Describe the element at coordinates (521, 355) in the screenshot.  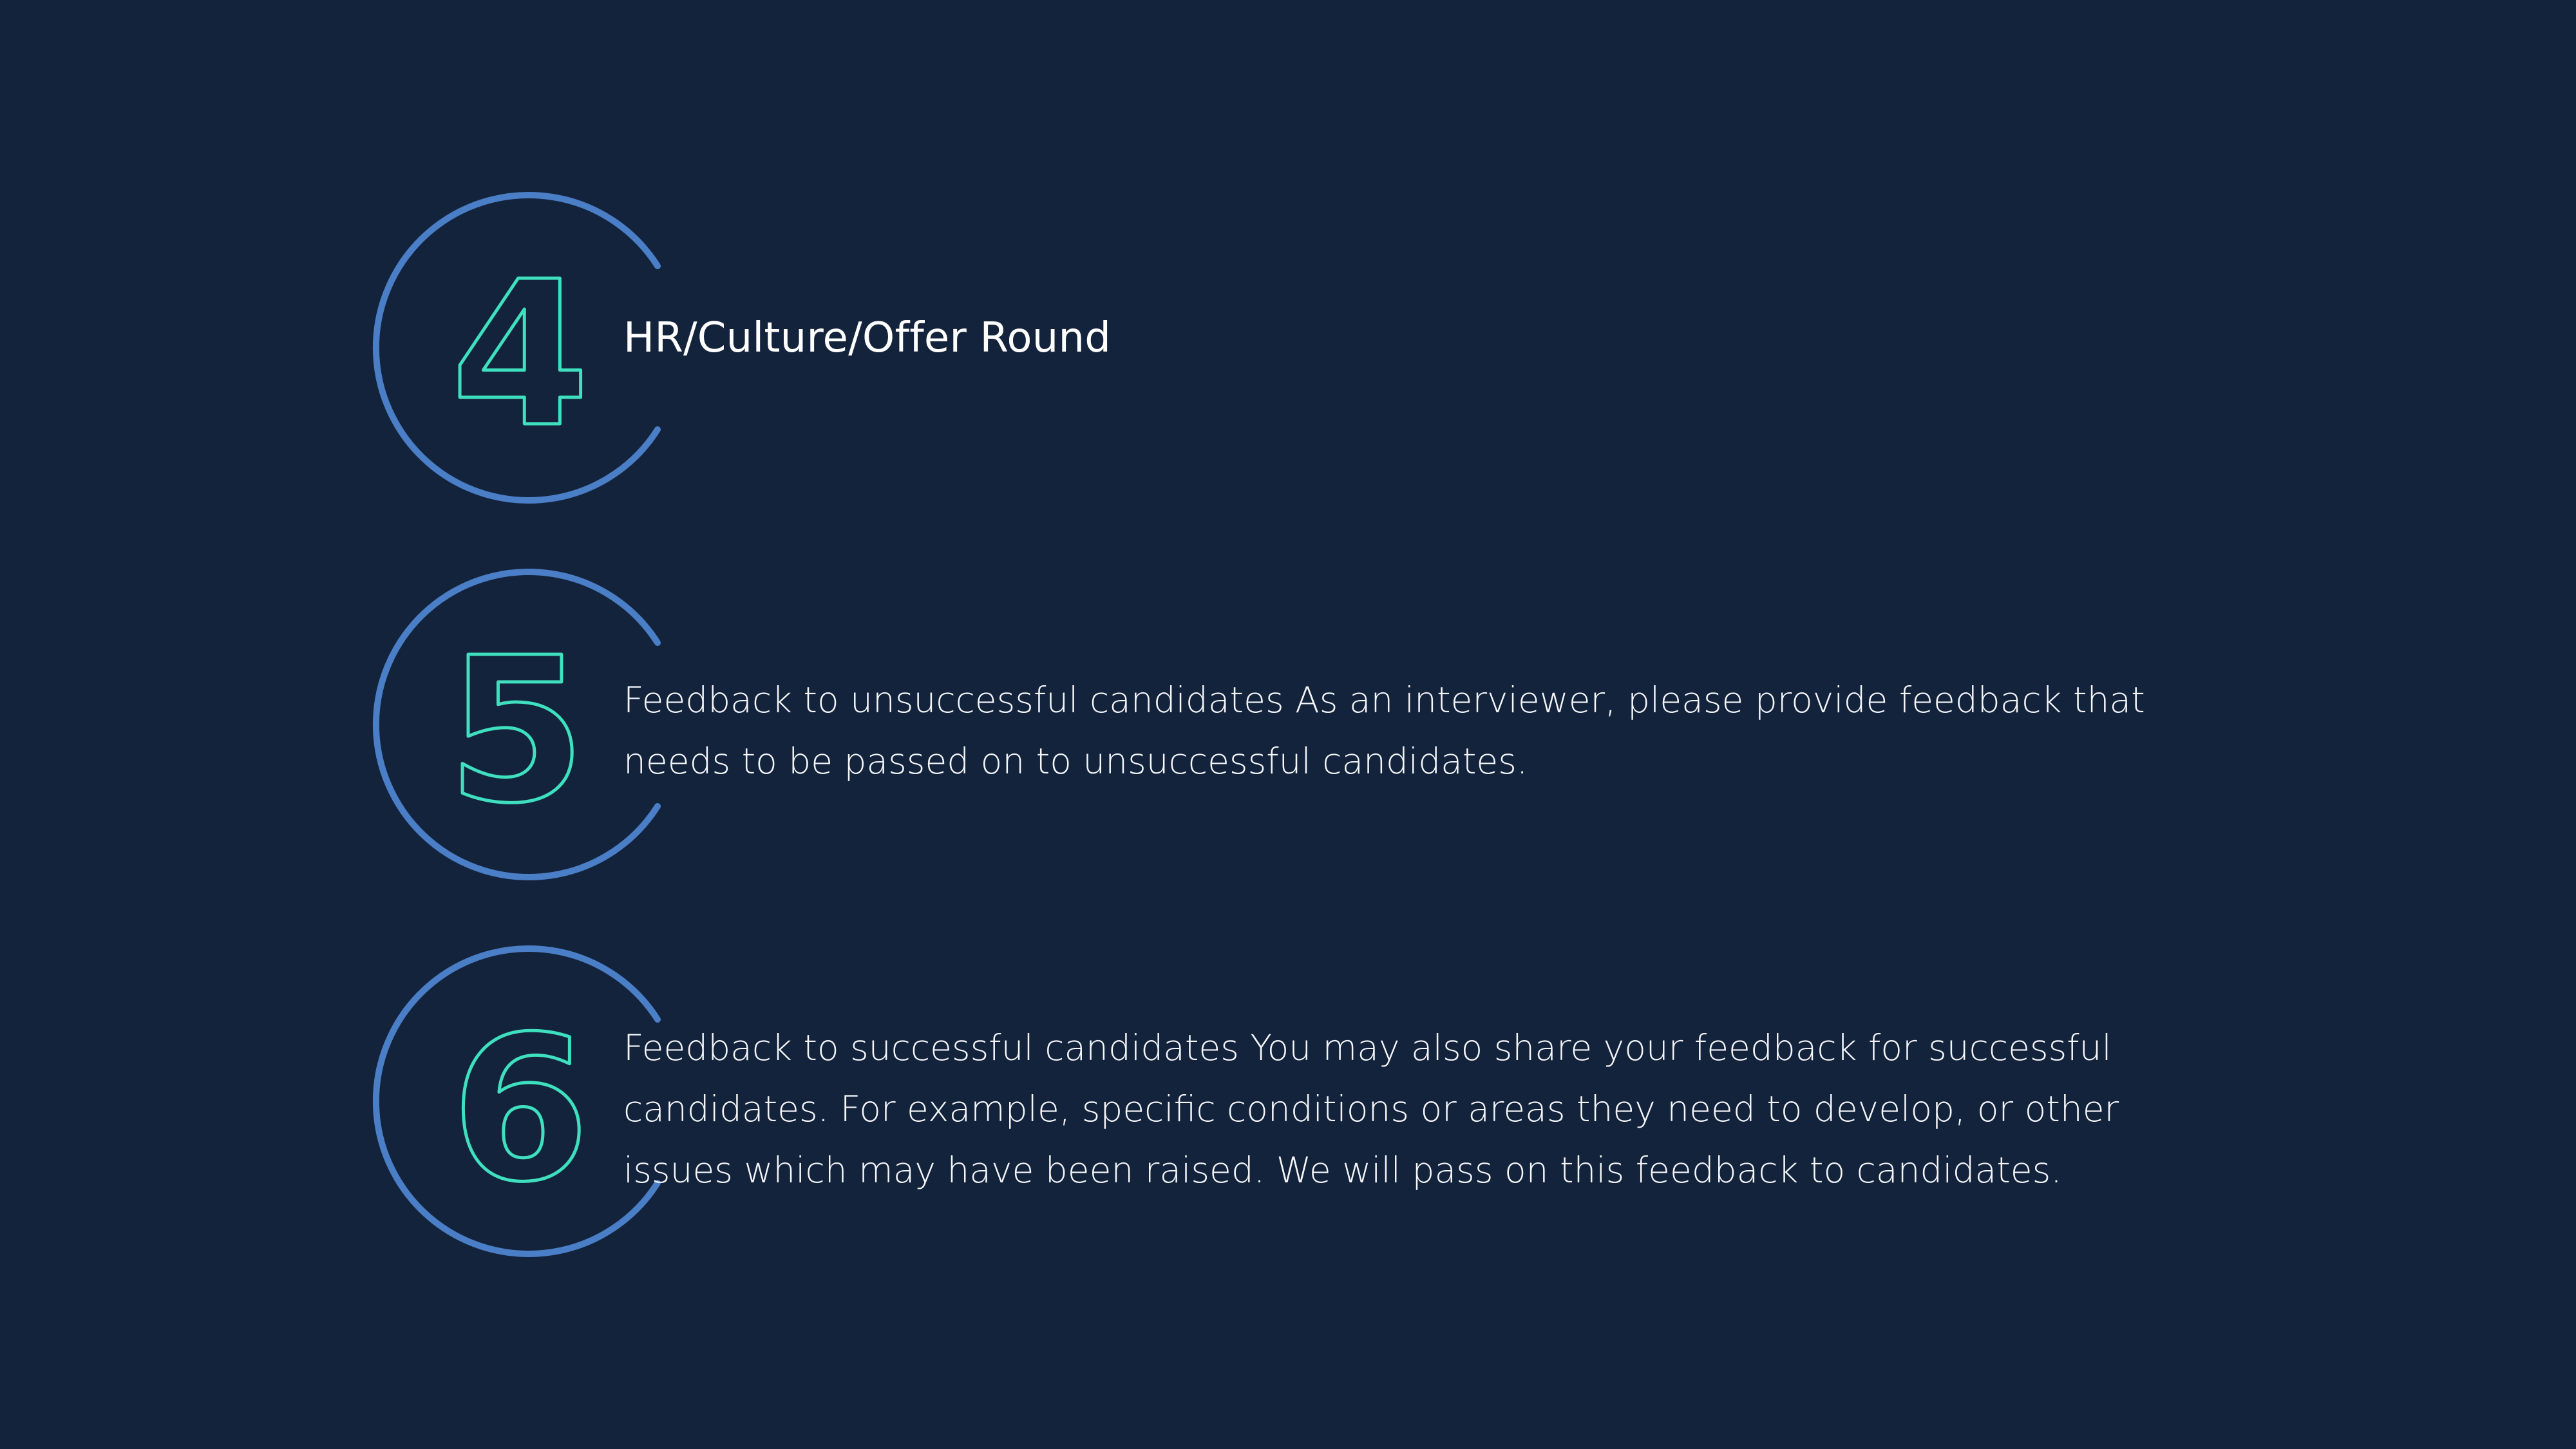
I see `step-4-number: 4` at that location.